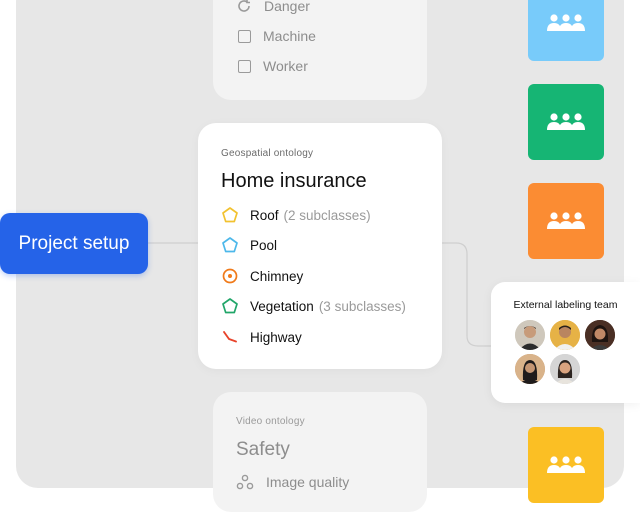 The width and height of the screenshot is (640, 512). I want to click on class-label: Chimney, so click(277, 276).